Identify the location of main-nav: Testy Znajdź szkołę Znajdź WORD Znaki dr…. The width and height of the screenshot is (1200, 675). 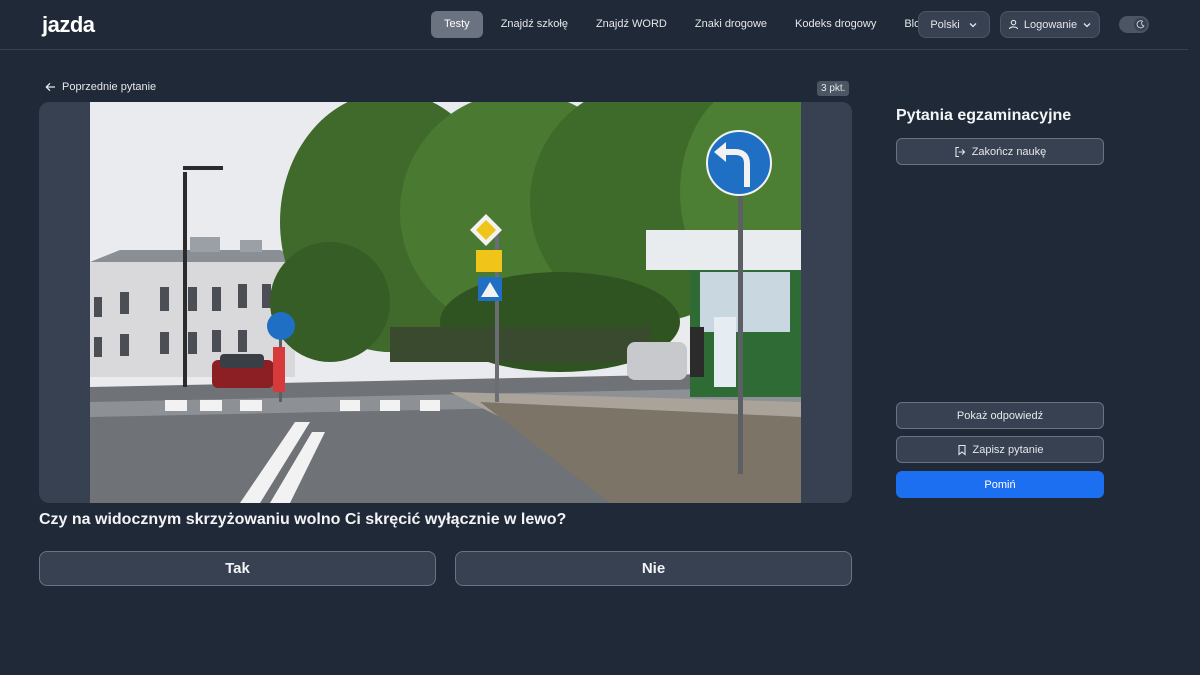
(685, 24).